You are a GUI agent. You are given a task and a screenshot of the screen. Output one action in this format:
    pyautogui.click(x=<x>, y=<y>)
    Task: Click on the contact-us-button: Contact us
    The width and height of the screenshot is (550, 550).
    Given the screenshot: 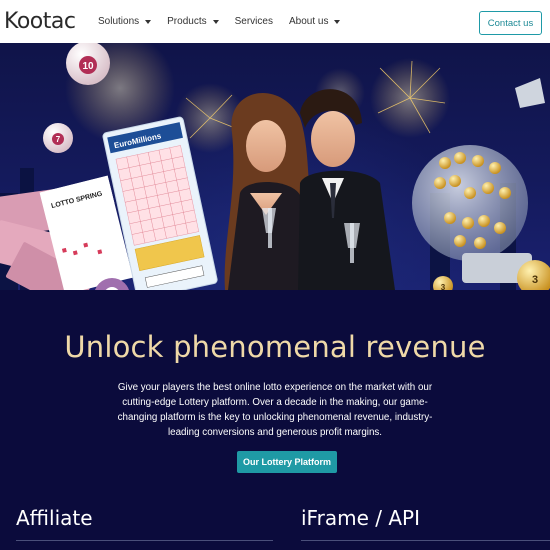 What is the action you would take?
    pyautogui.click(x=510, y=23)
    